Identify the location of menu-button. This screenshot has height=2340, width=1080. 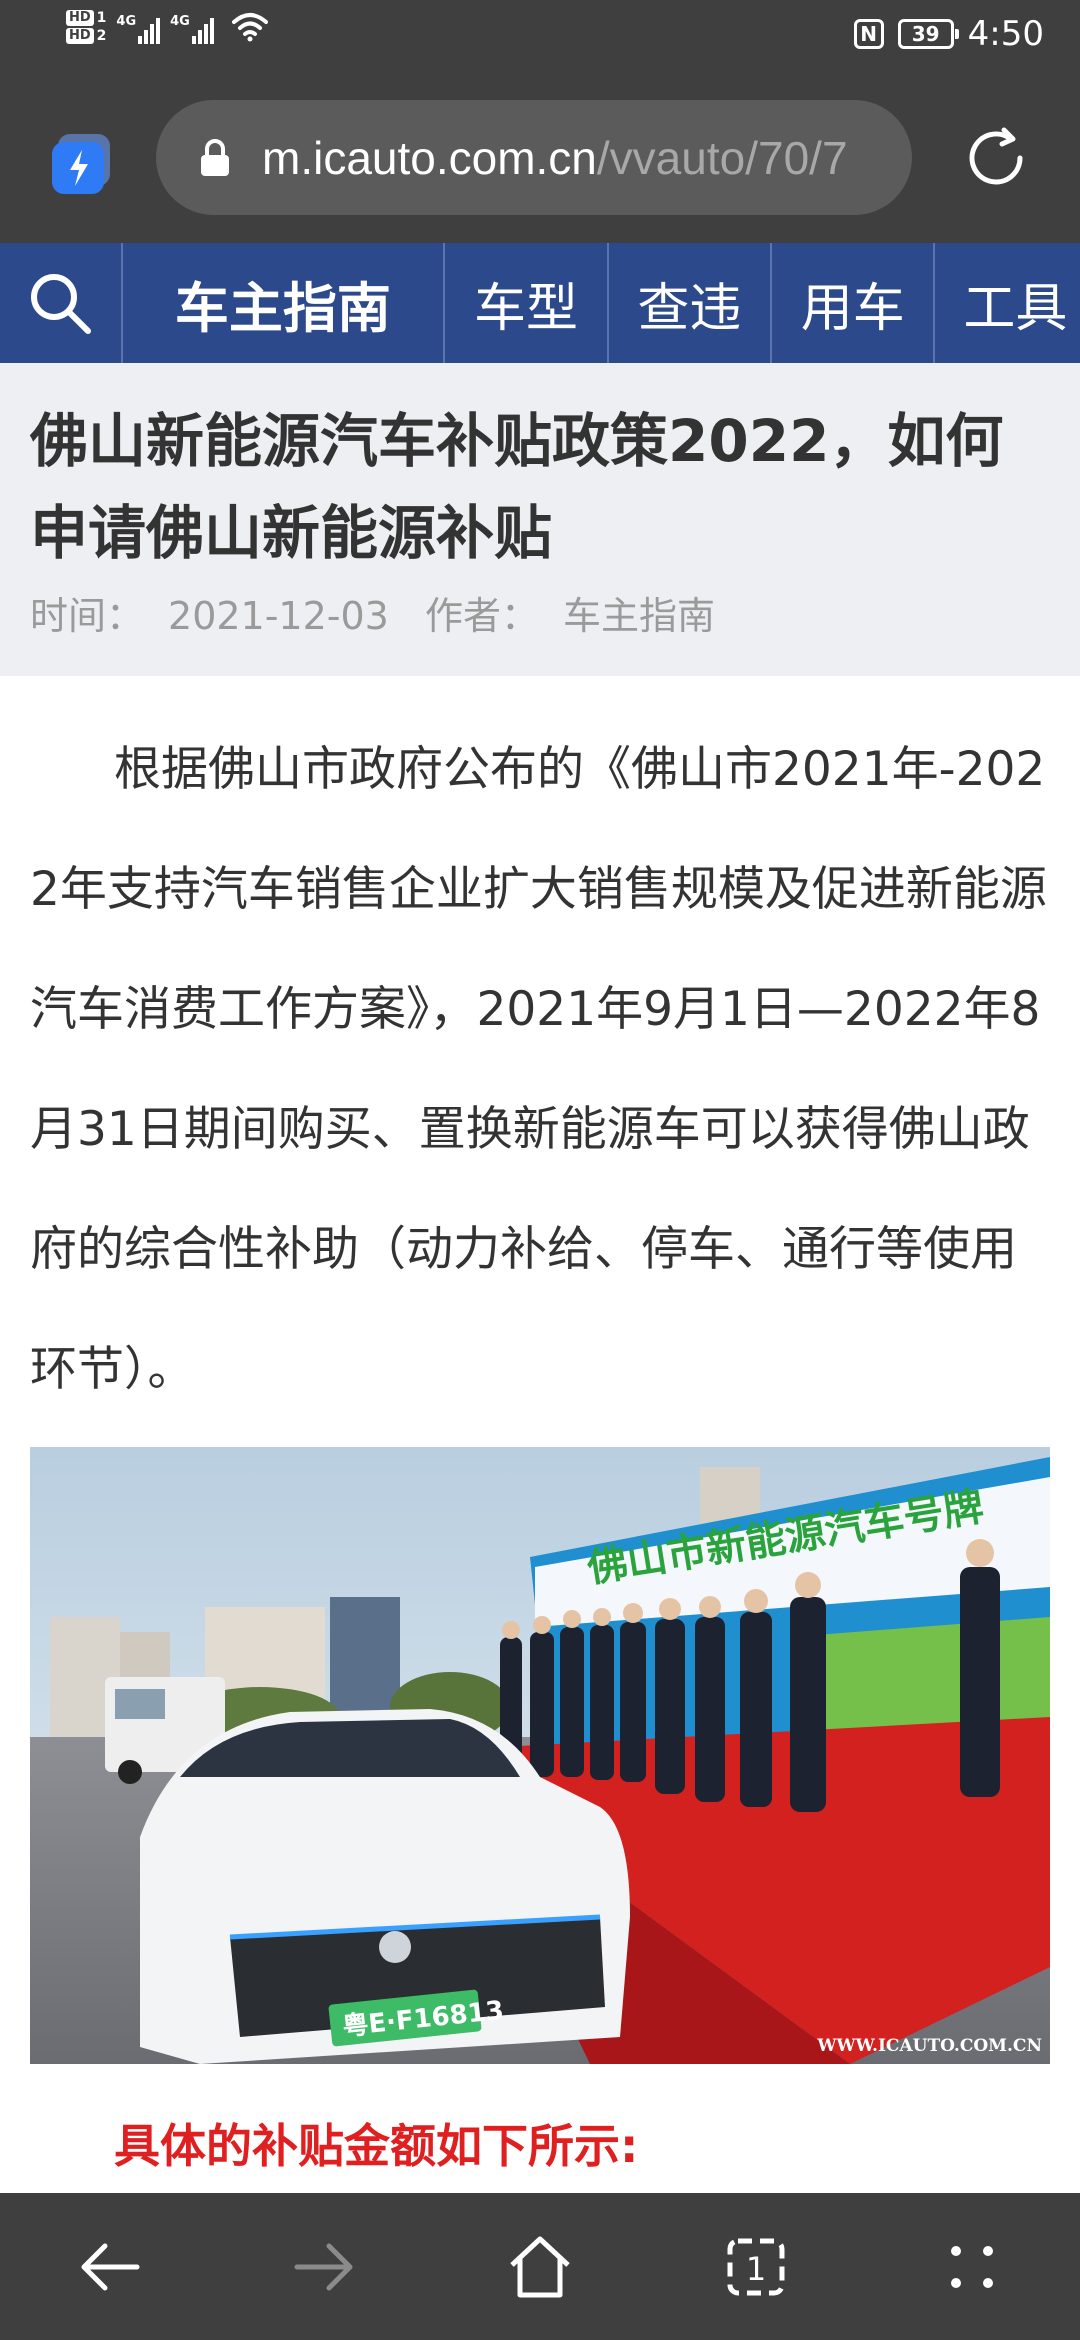
(972, 2266).